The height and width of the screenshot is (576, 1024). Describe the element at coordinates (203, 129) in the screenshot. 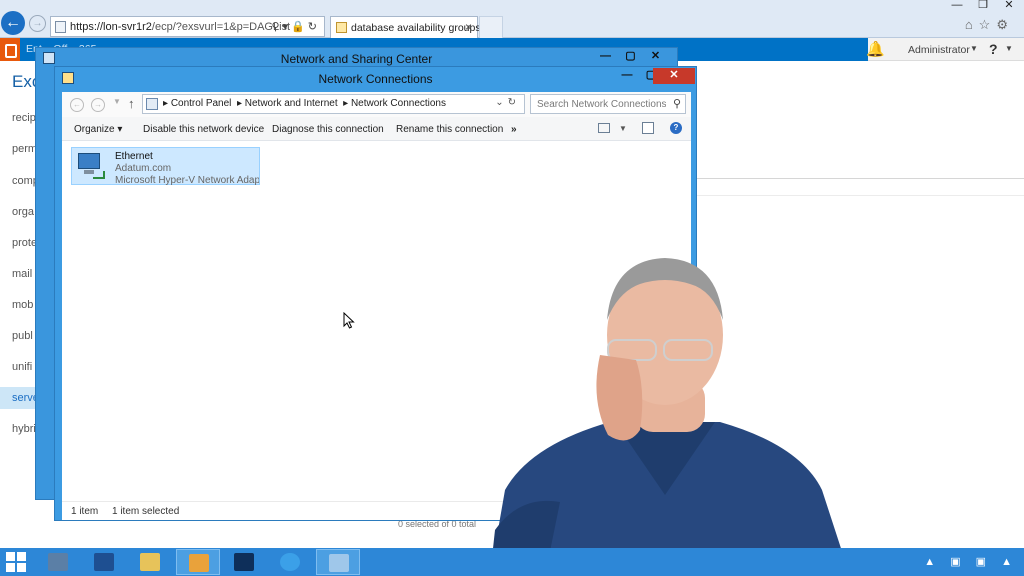

I see `disable-device-button: Disable this network device` at that location.